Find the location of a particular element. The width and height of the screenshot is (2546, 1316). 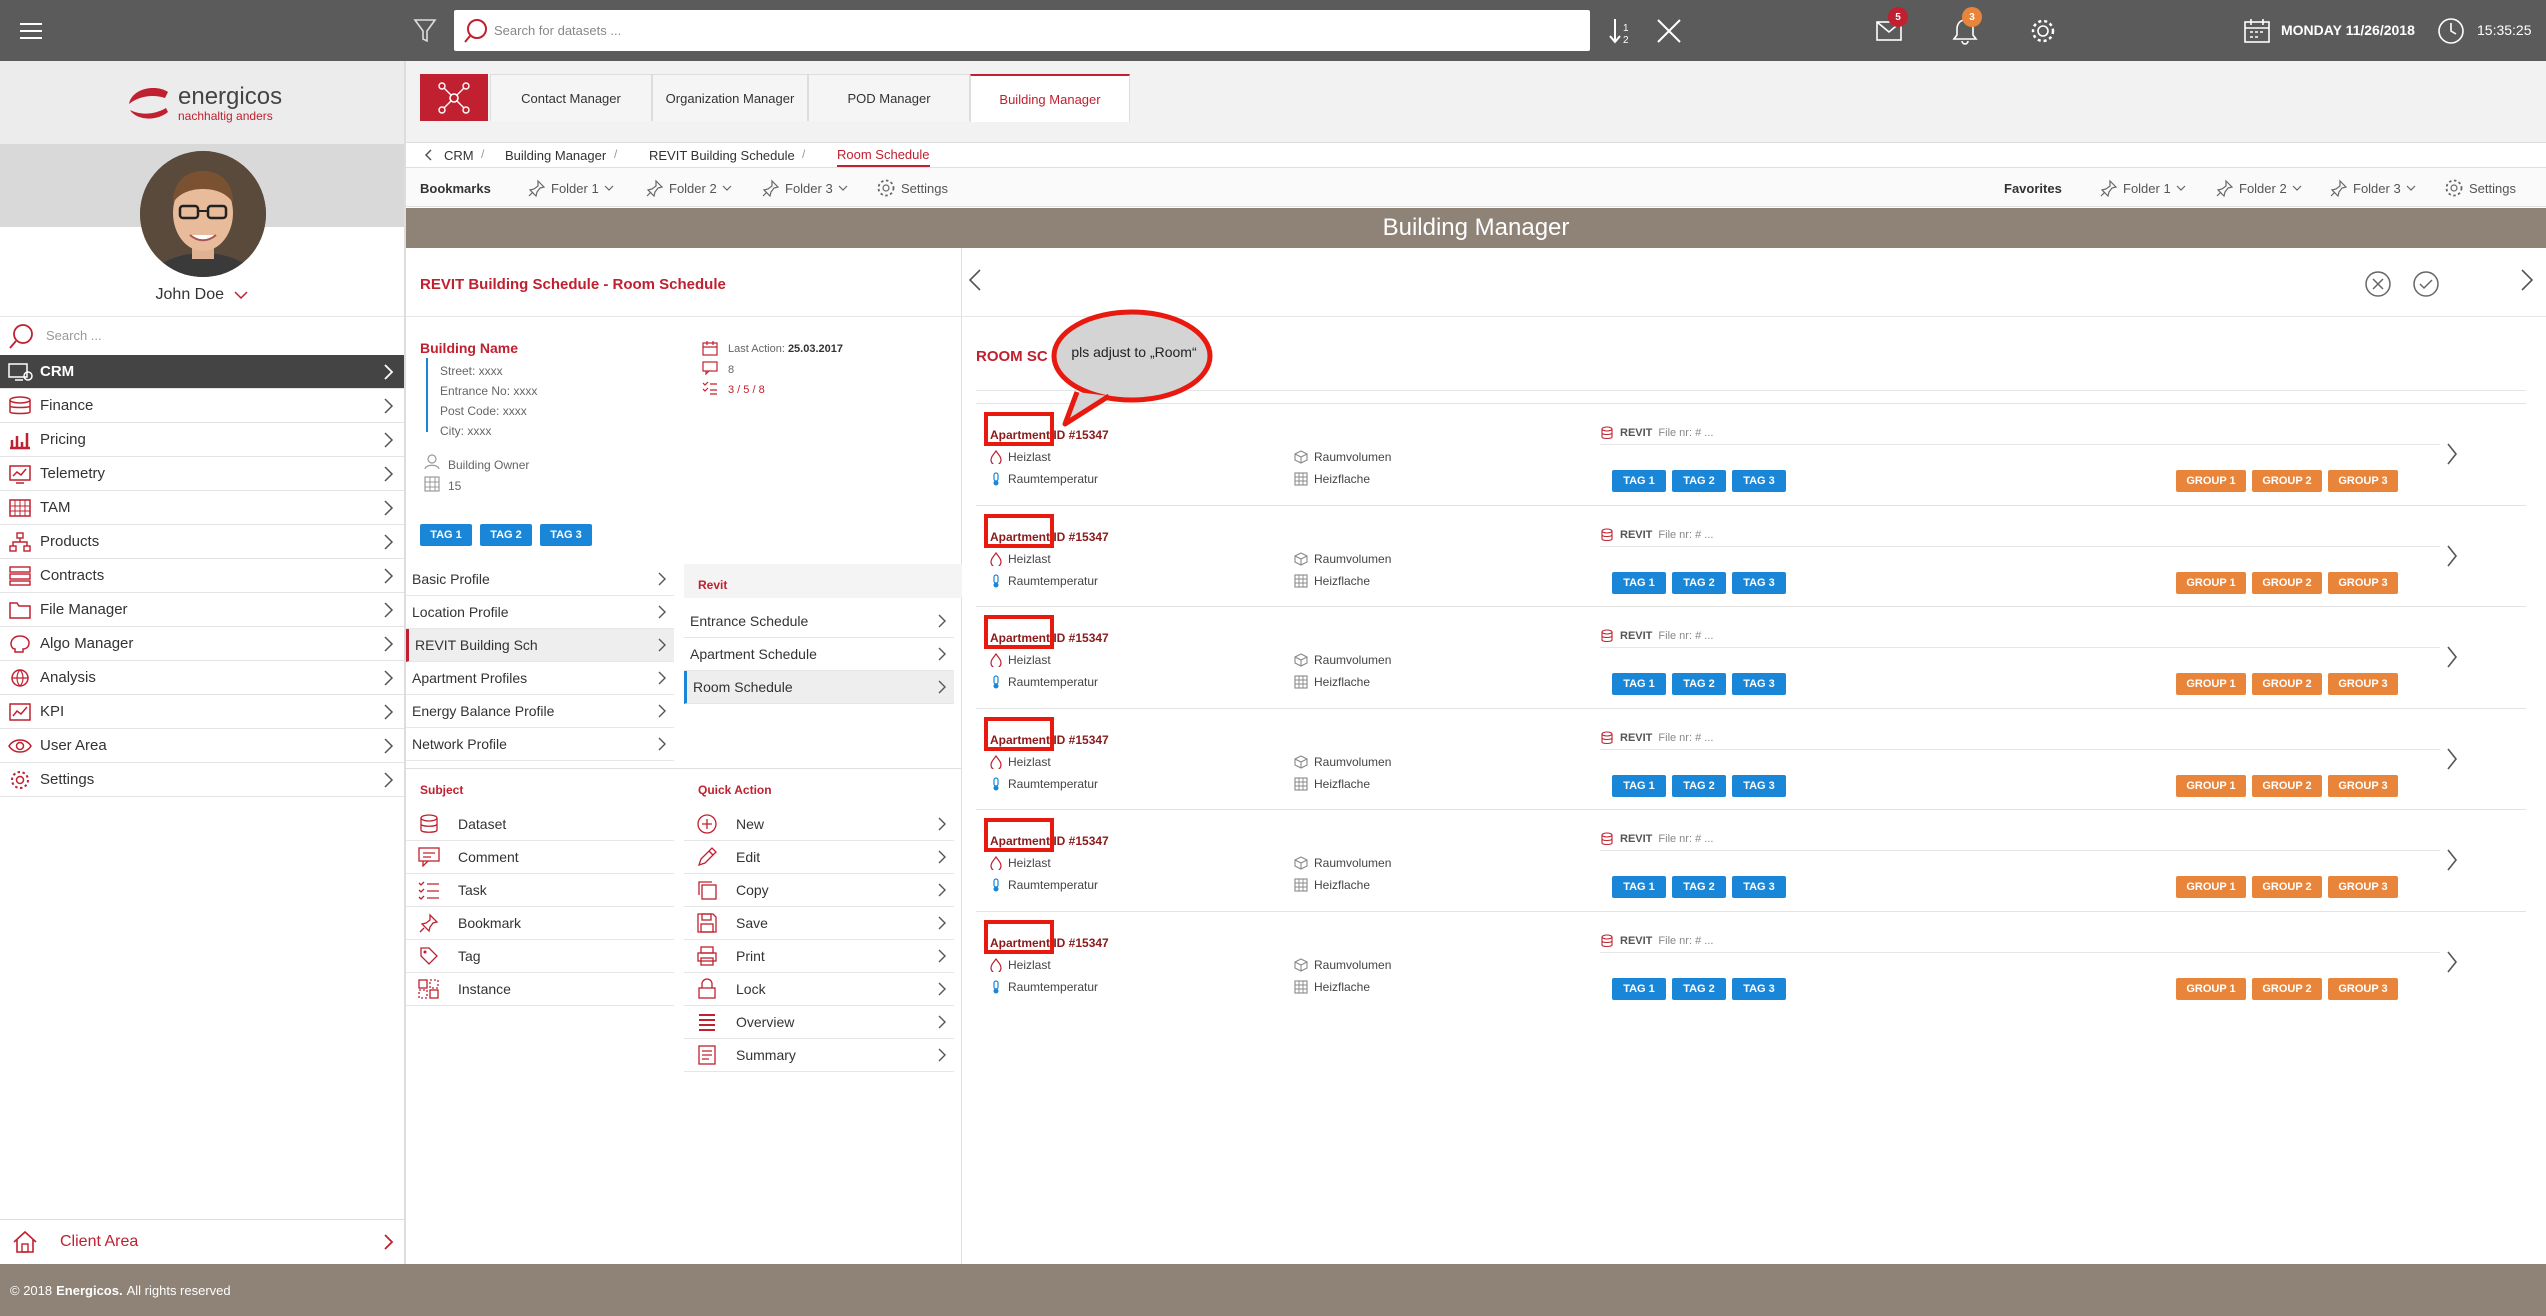

favorite-folder-1: Folder 1 is located at coordinates (2143, 188).